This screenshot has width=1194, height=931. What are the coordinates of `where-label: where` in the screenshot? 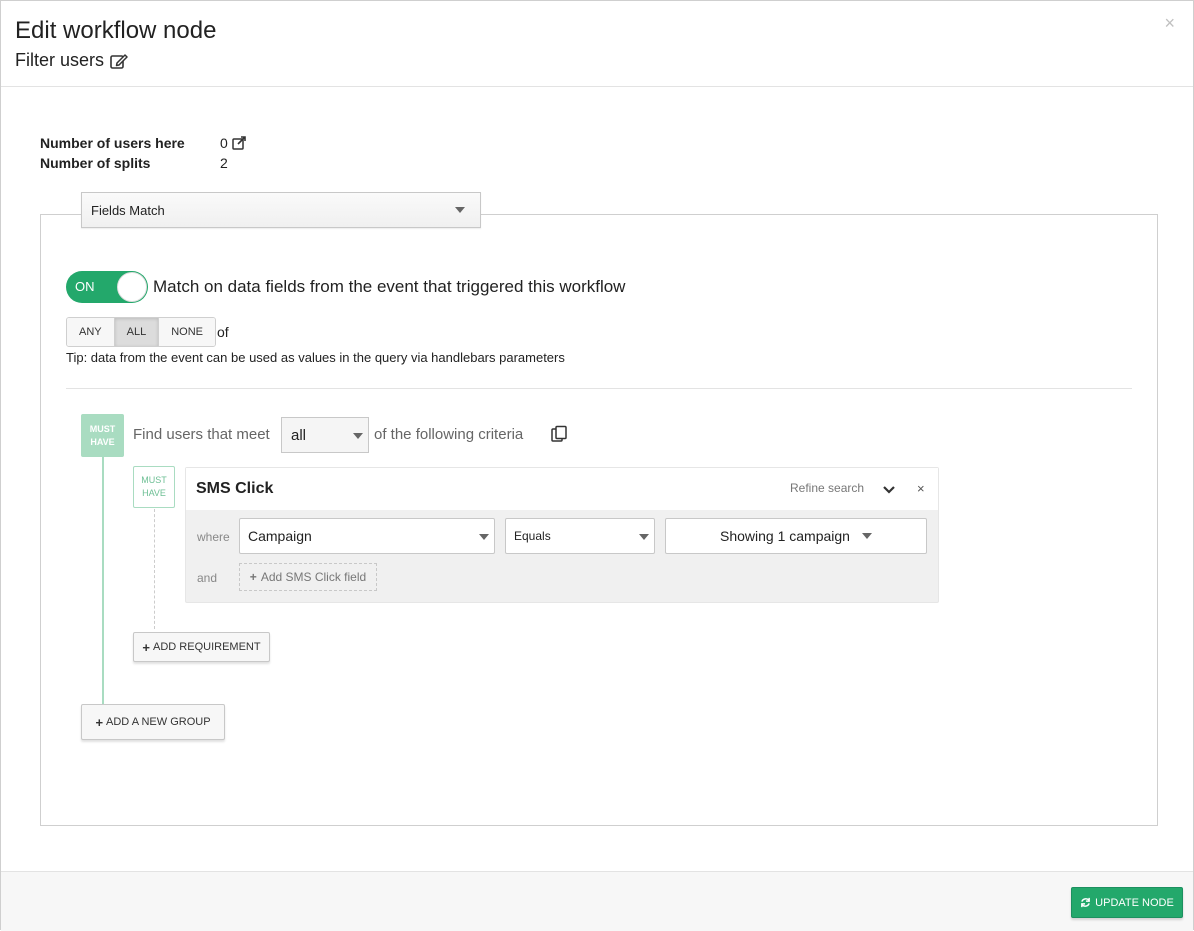 It's located at (213, 537).